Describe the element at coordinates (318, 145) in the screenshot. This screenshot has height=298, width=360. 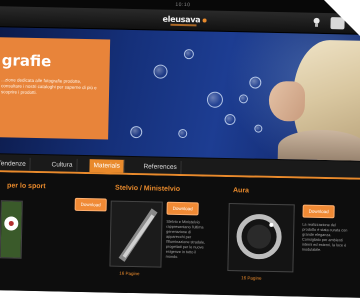
I see `hero-photo-shoulder` at that location.